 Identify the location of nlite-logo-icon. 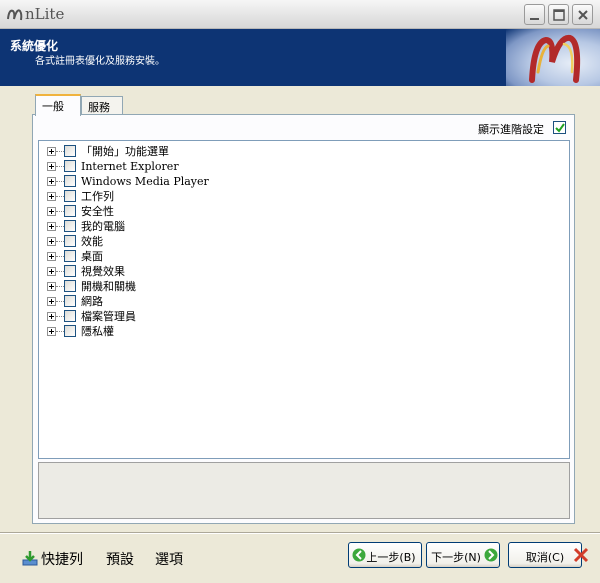
(15, 15).